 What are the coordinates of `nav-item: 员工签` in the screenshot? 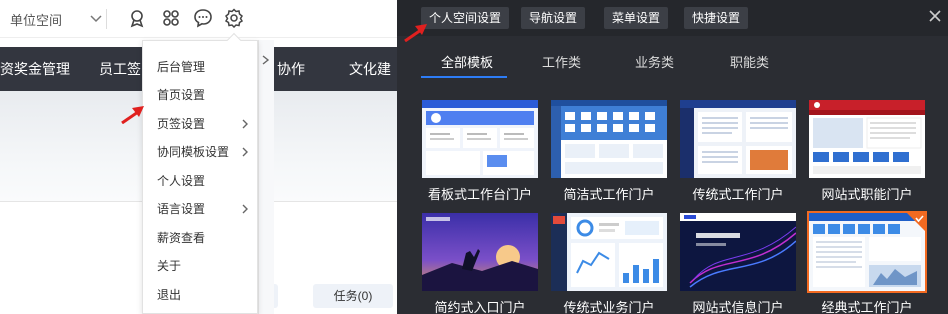 It's located at (120, 69).